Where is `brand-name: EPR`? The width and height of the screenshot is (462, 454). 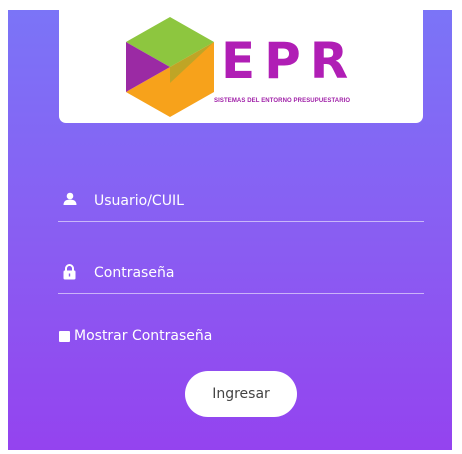
brand-name: EPR is located at coordinates (289, 61).